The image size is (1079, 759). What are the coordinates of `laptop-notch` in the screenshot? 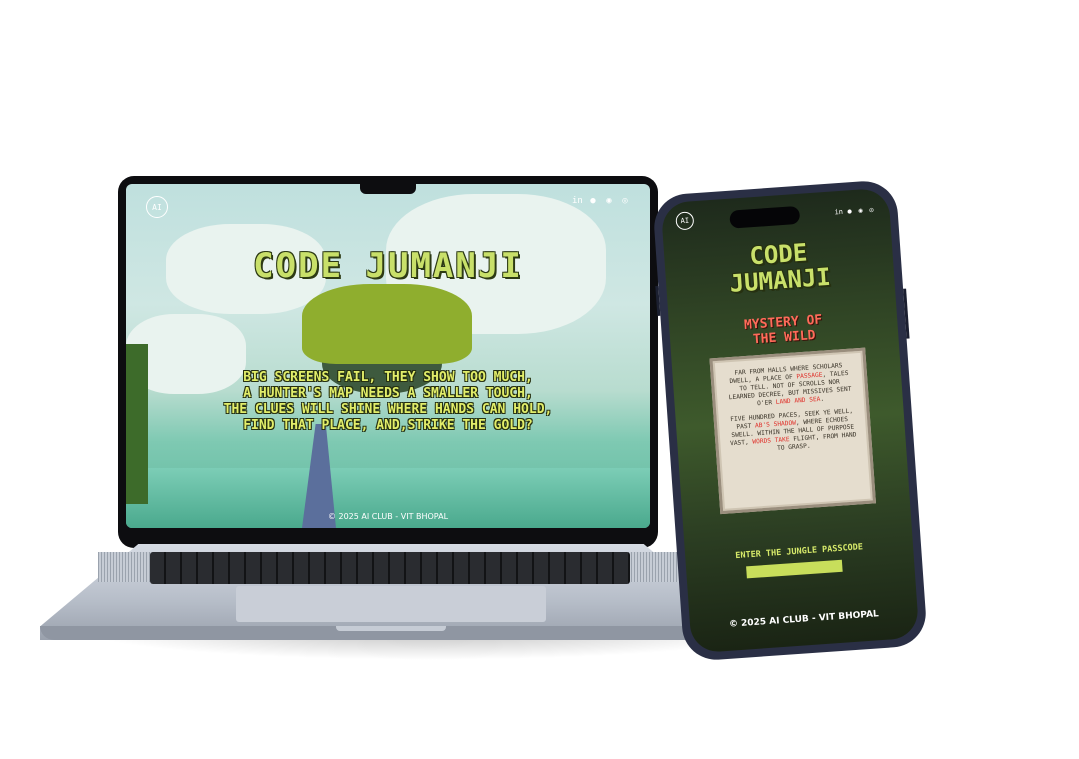 It's located at (388, 189).